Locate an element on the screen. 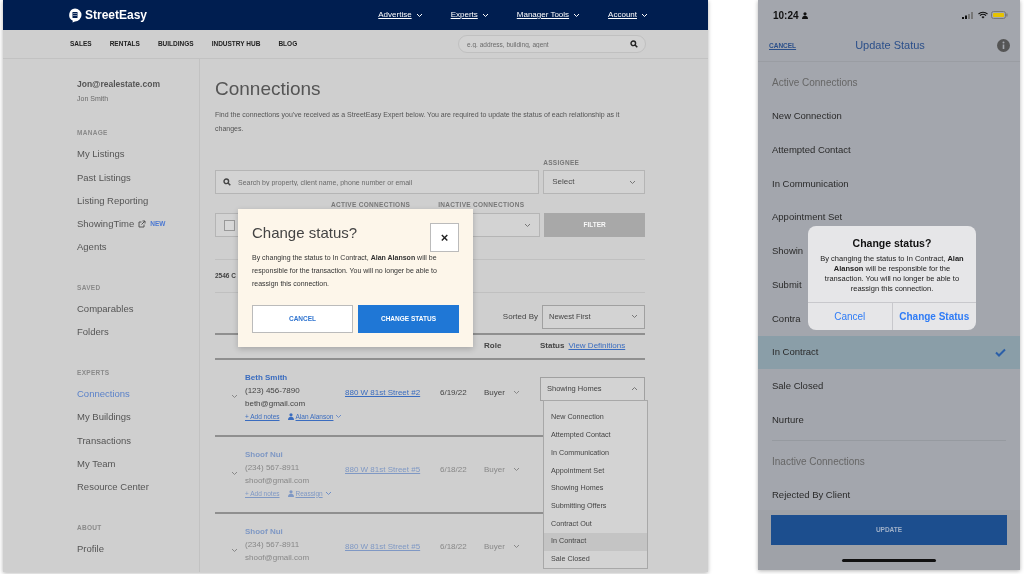  battery-icon is located at coordinates (999, 15).